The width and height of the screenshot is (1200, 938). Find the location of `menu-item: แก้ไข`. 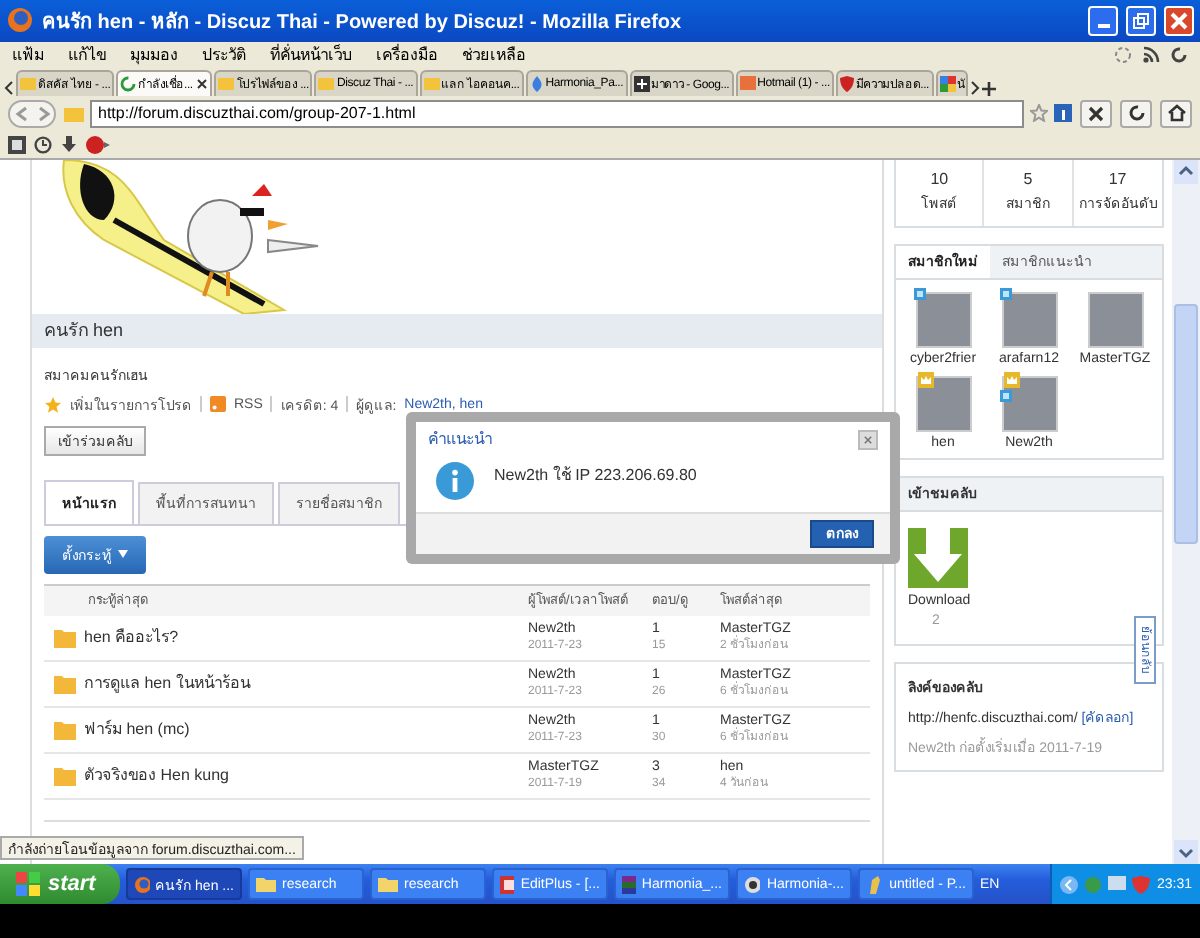

menu-item: แก้ไข is located at coordinates (87, 54).